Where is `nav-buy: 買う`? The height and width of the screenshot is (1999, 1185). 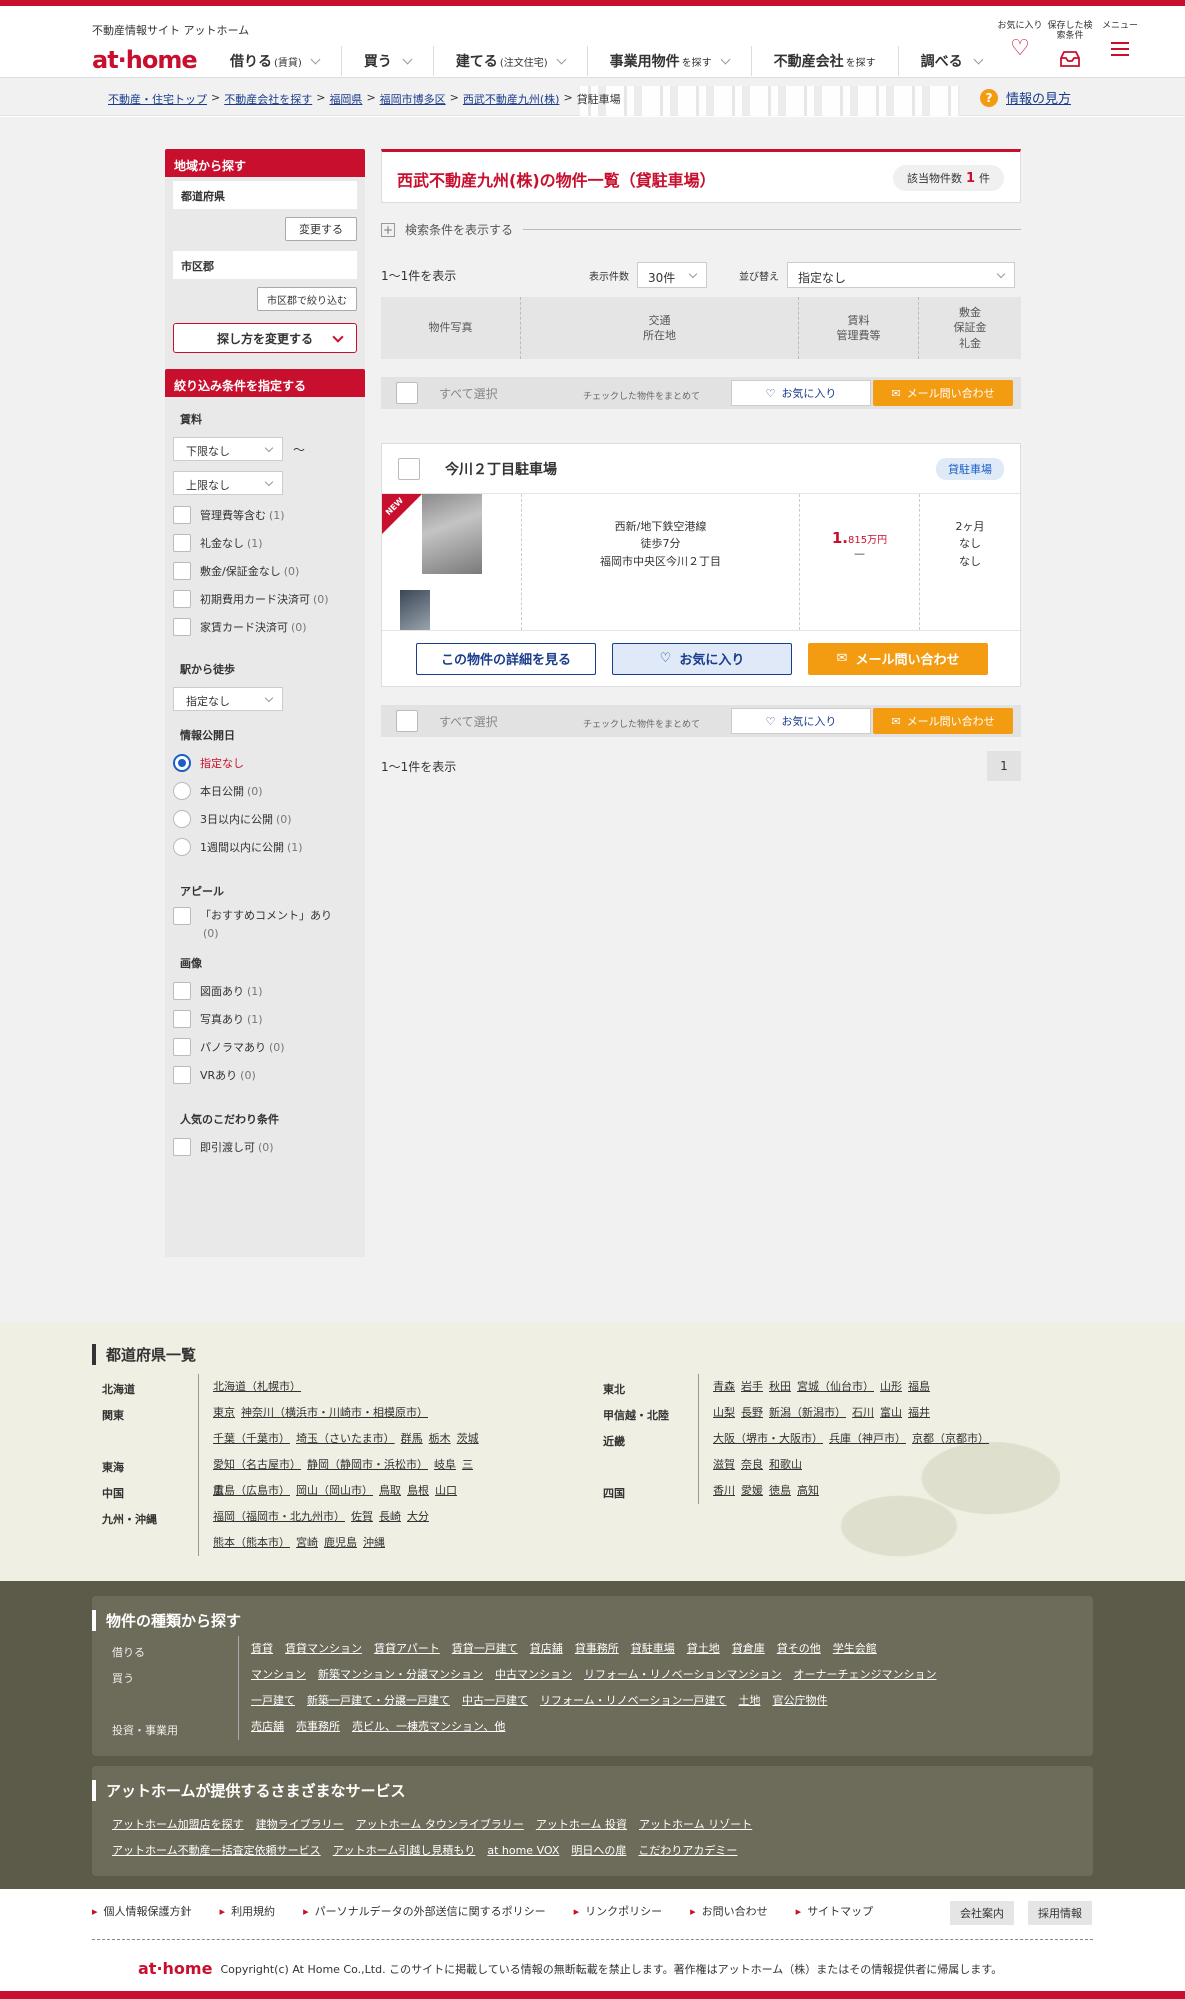
nav-buy: 買う is located at coordinates (388, 61).